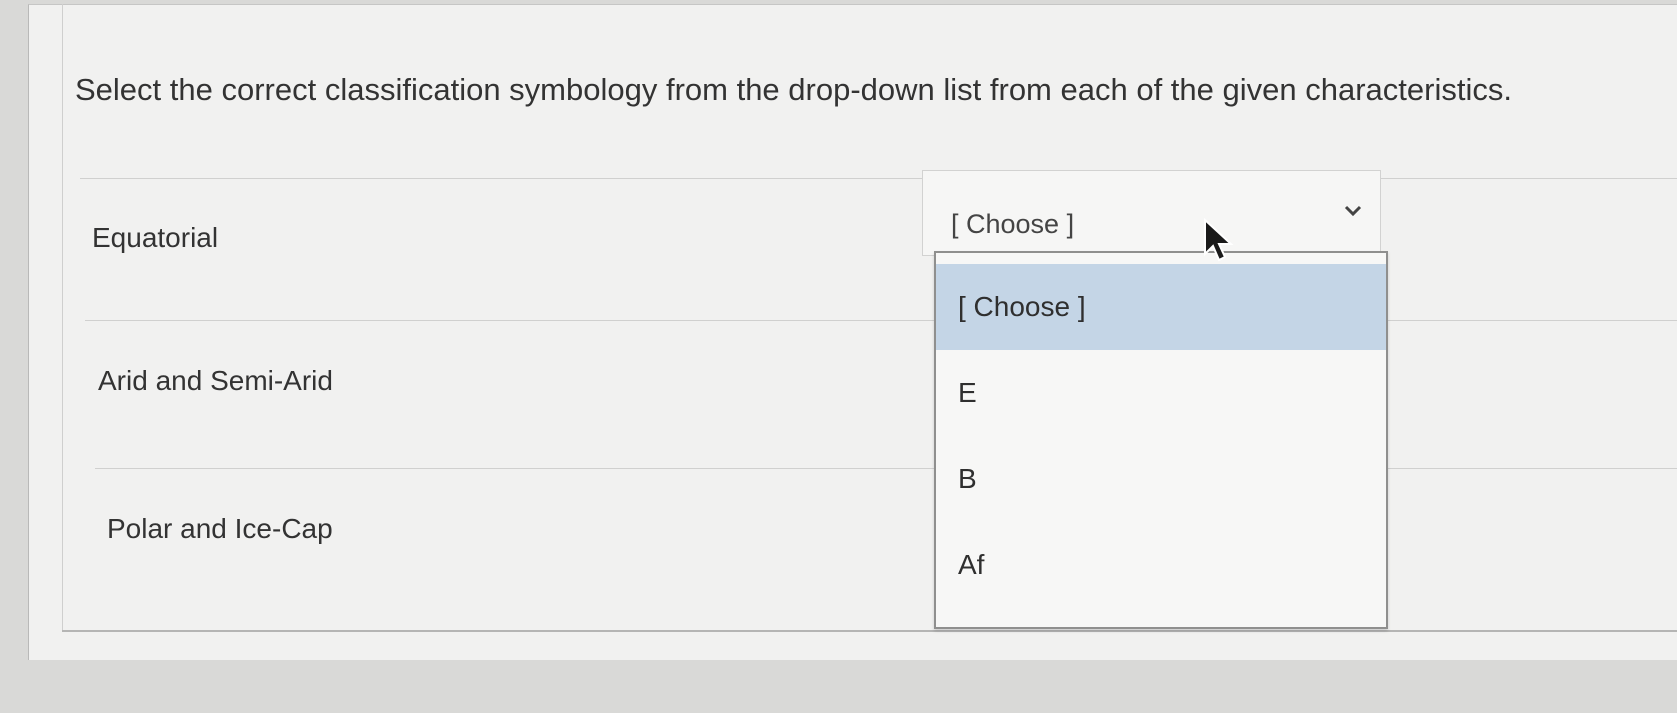 This screenshot has width=1677, height=713. What do you see at coordinates (1161, 393) in the screenshot?
I see `dropdown-option-e: E` at bounding box center [1161, 393].